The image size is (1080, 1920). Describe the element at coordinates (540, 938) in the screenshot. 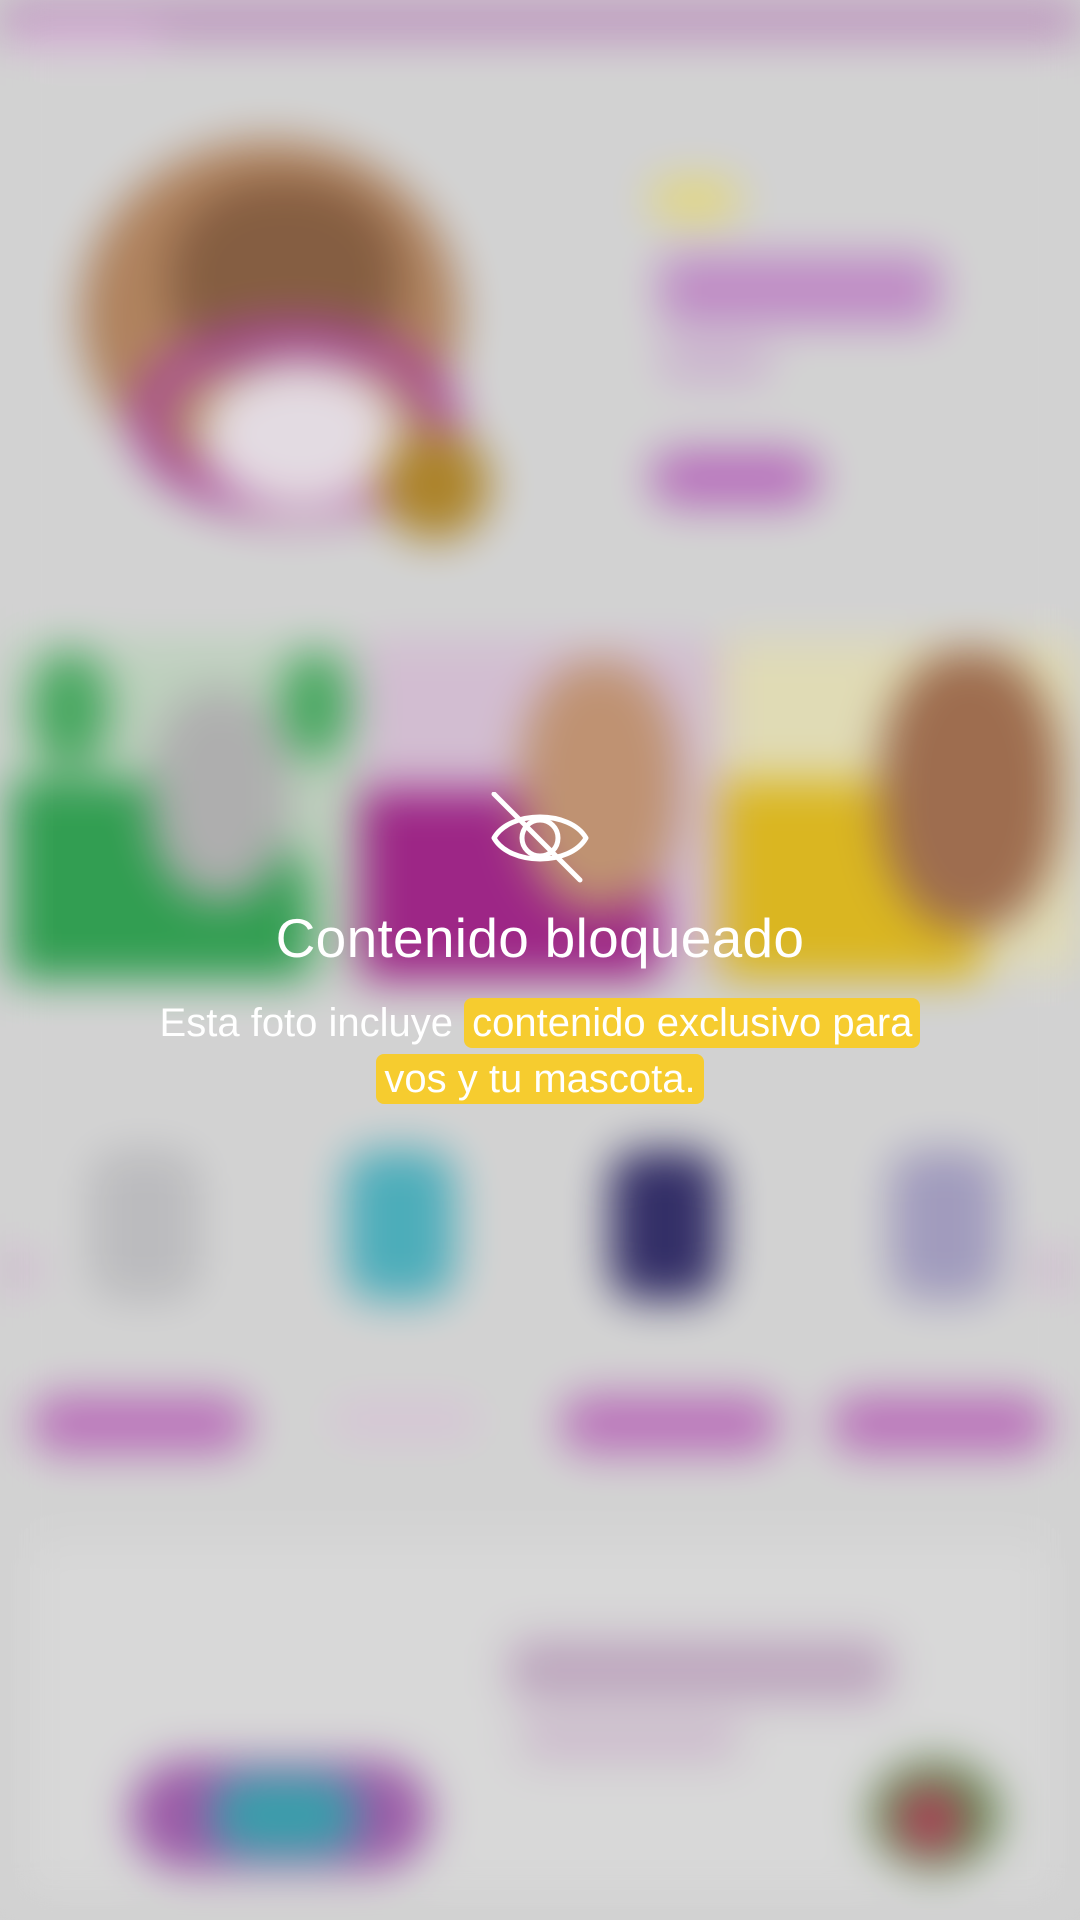

I see `locked-title: Contenido bloqueado` at that location.